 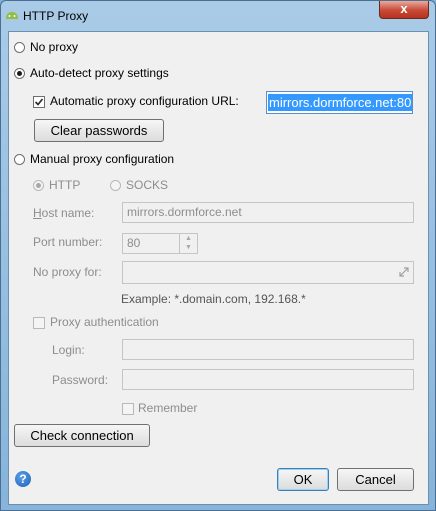 I want to click on port-spinner: ▲ ▼, so click(x=188, y=243).